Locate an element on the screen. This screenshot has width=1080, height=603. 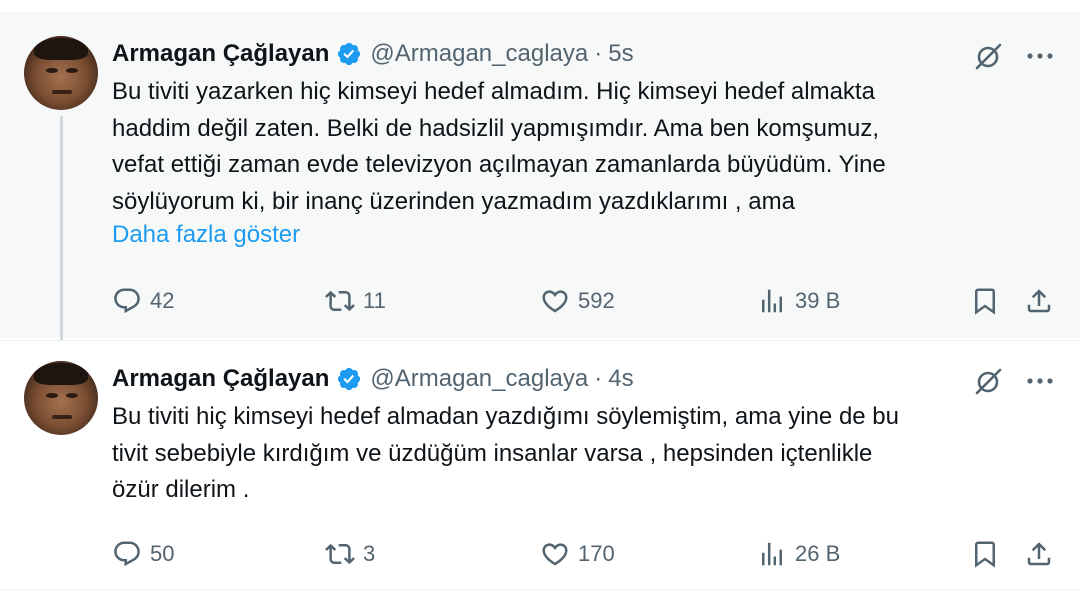
views-button: 39 B is located at coordinates (798, 301).